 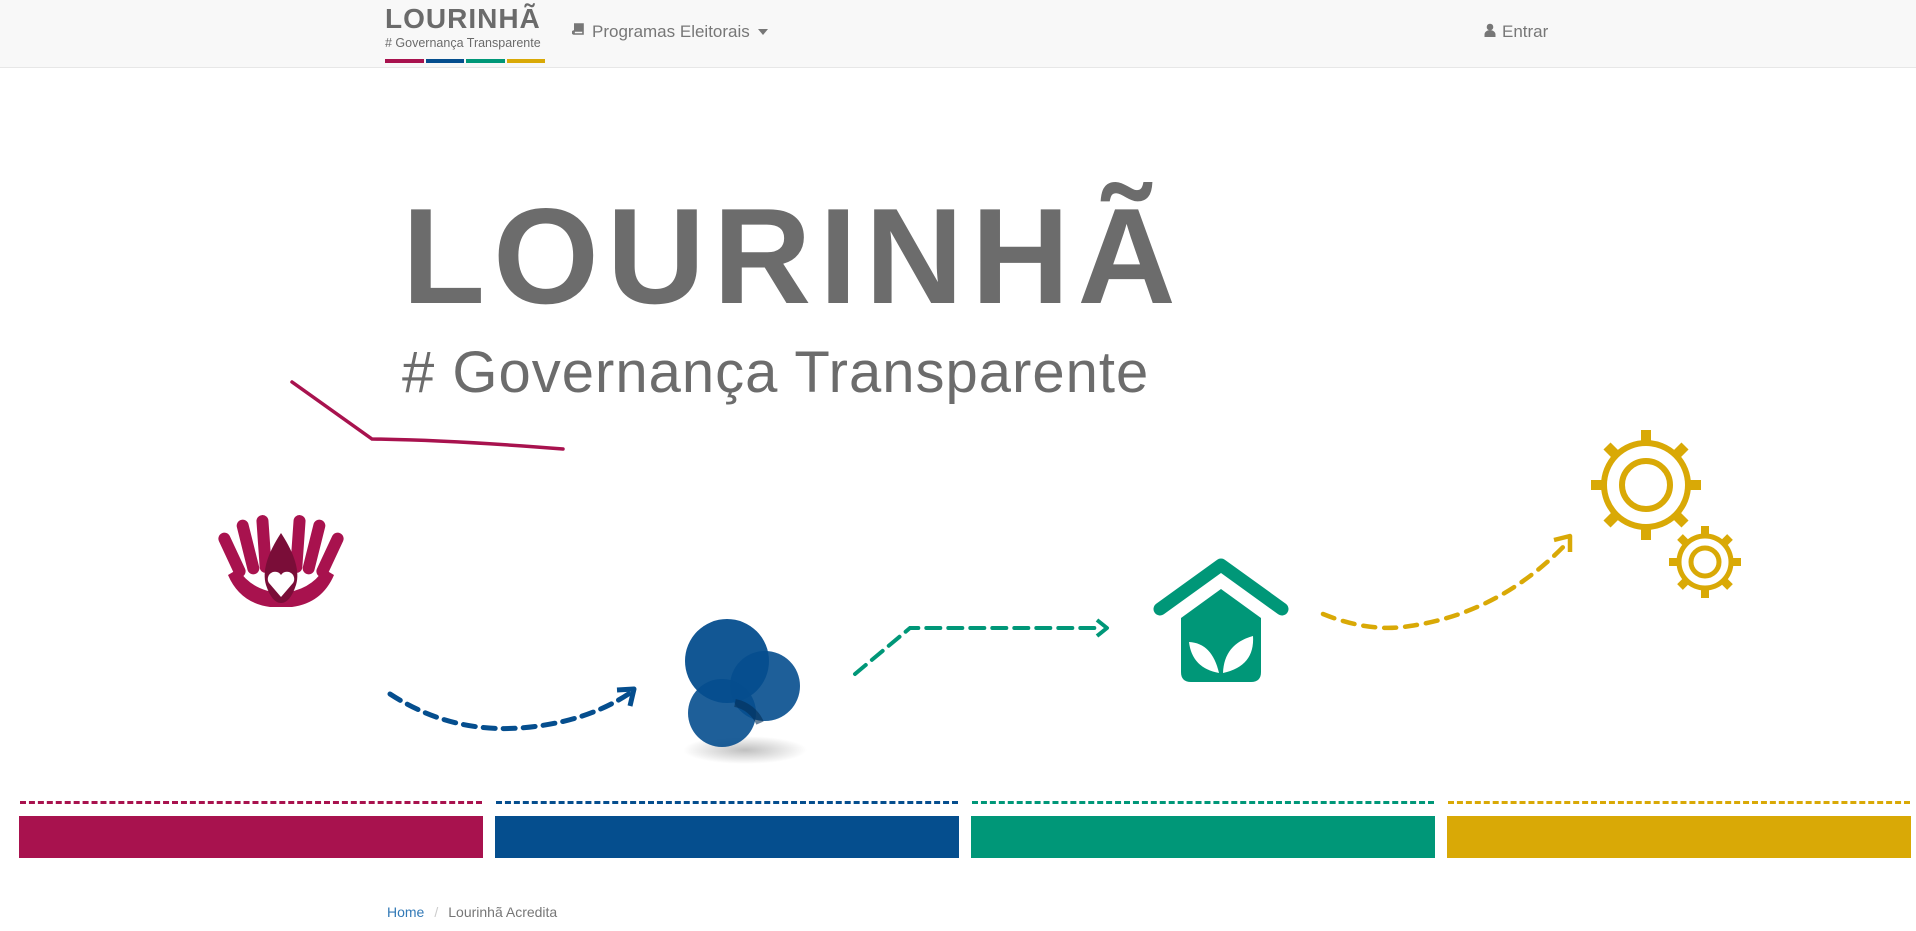 What do you see at coordinates (1525, 31) in the screenshot?
I see `login-label: Entrar` at bounding box center [1525, 31].